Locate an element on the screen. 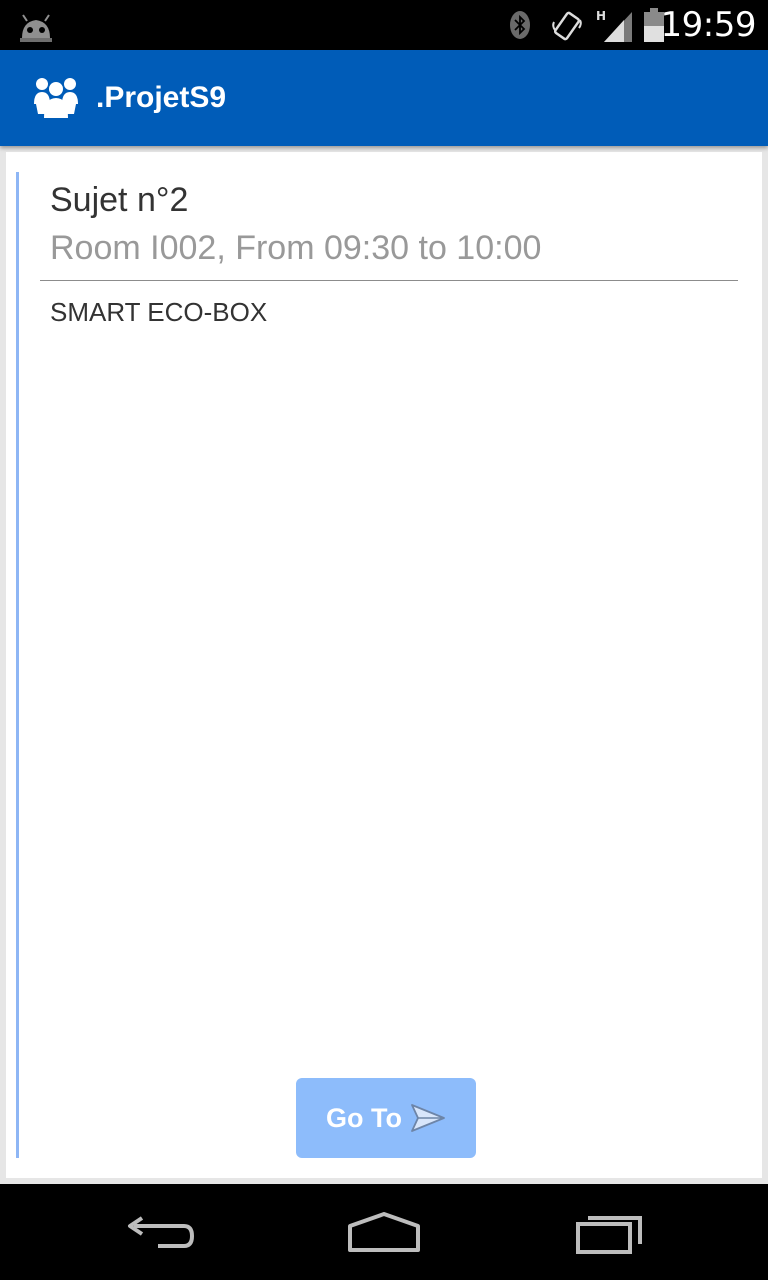 The width and height of the screenshot is (768, 1280). subject-title: Sujet n°2 is located at coordinates (119, 200).